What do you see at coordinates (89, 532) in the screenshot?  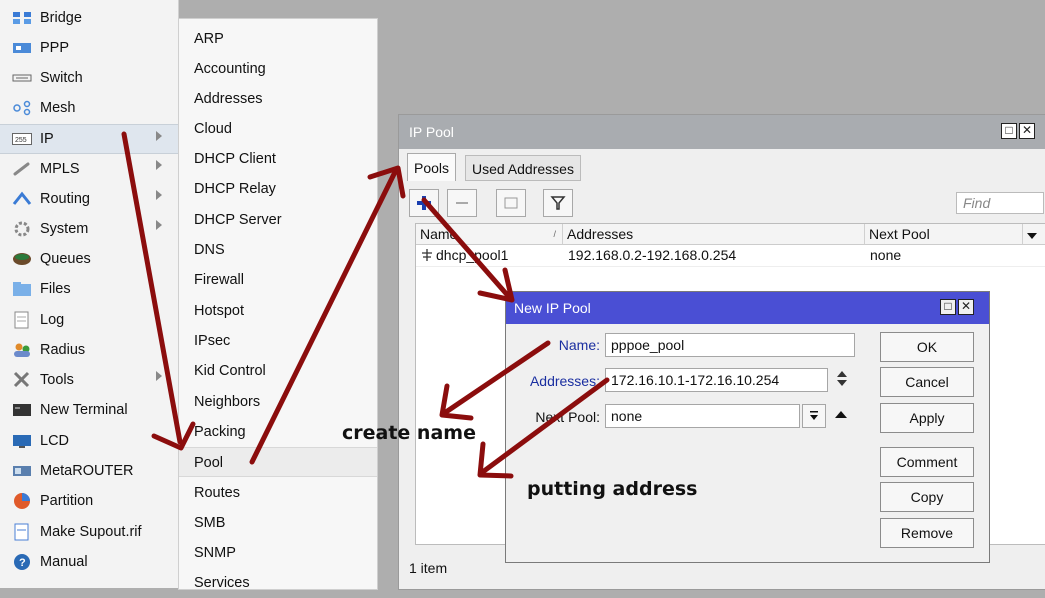 I see `sidebar-item-make-supout: Make Supout.rif` at bounding box center [89, 532].